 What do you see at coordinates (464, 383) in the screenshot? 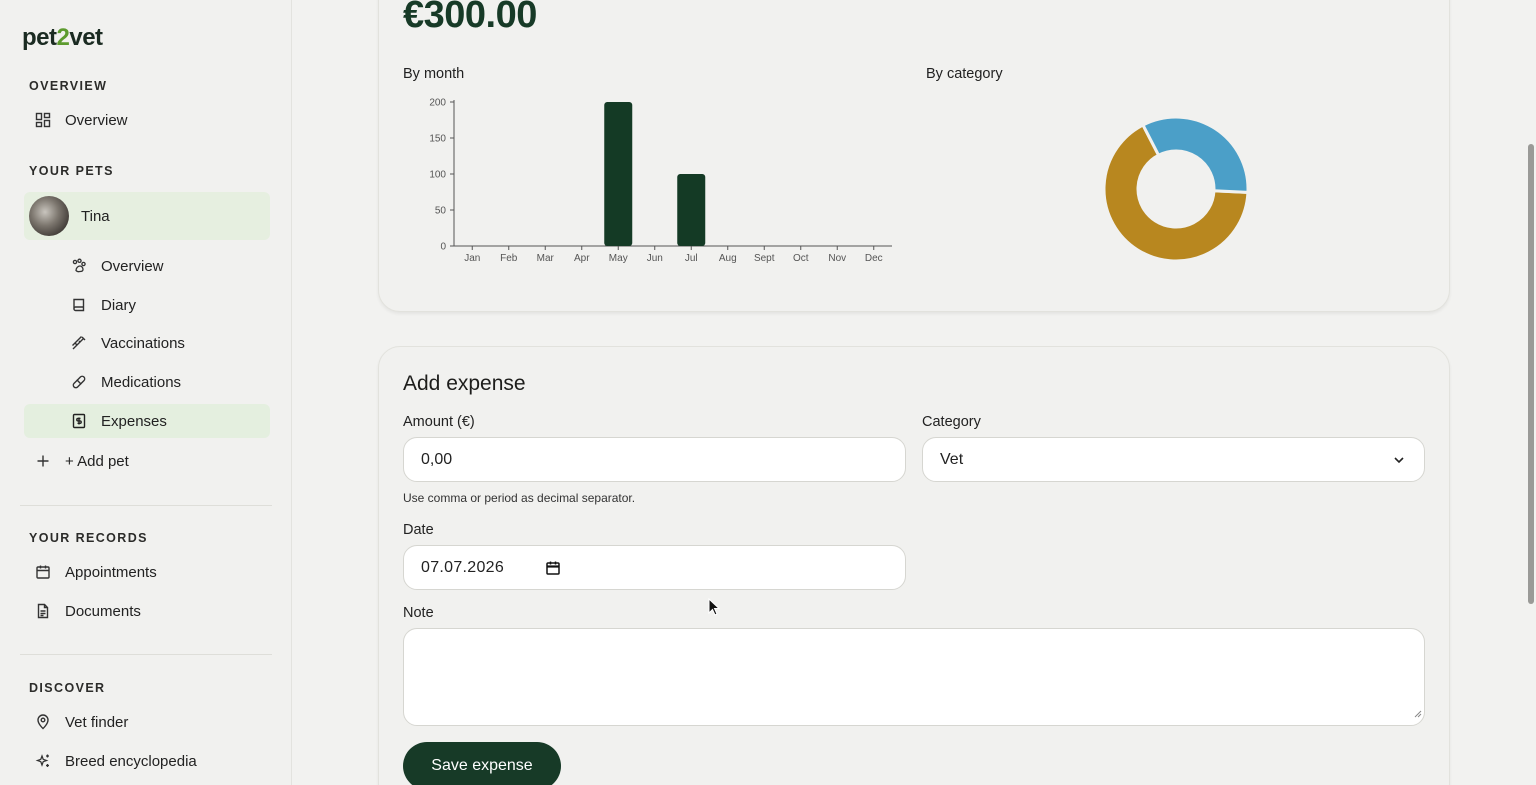
I see `form-title: Add expense` at bounding box center [464, 383].